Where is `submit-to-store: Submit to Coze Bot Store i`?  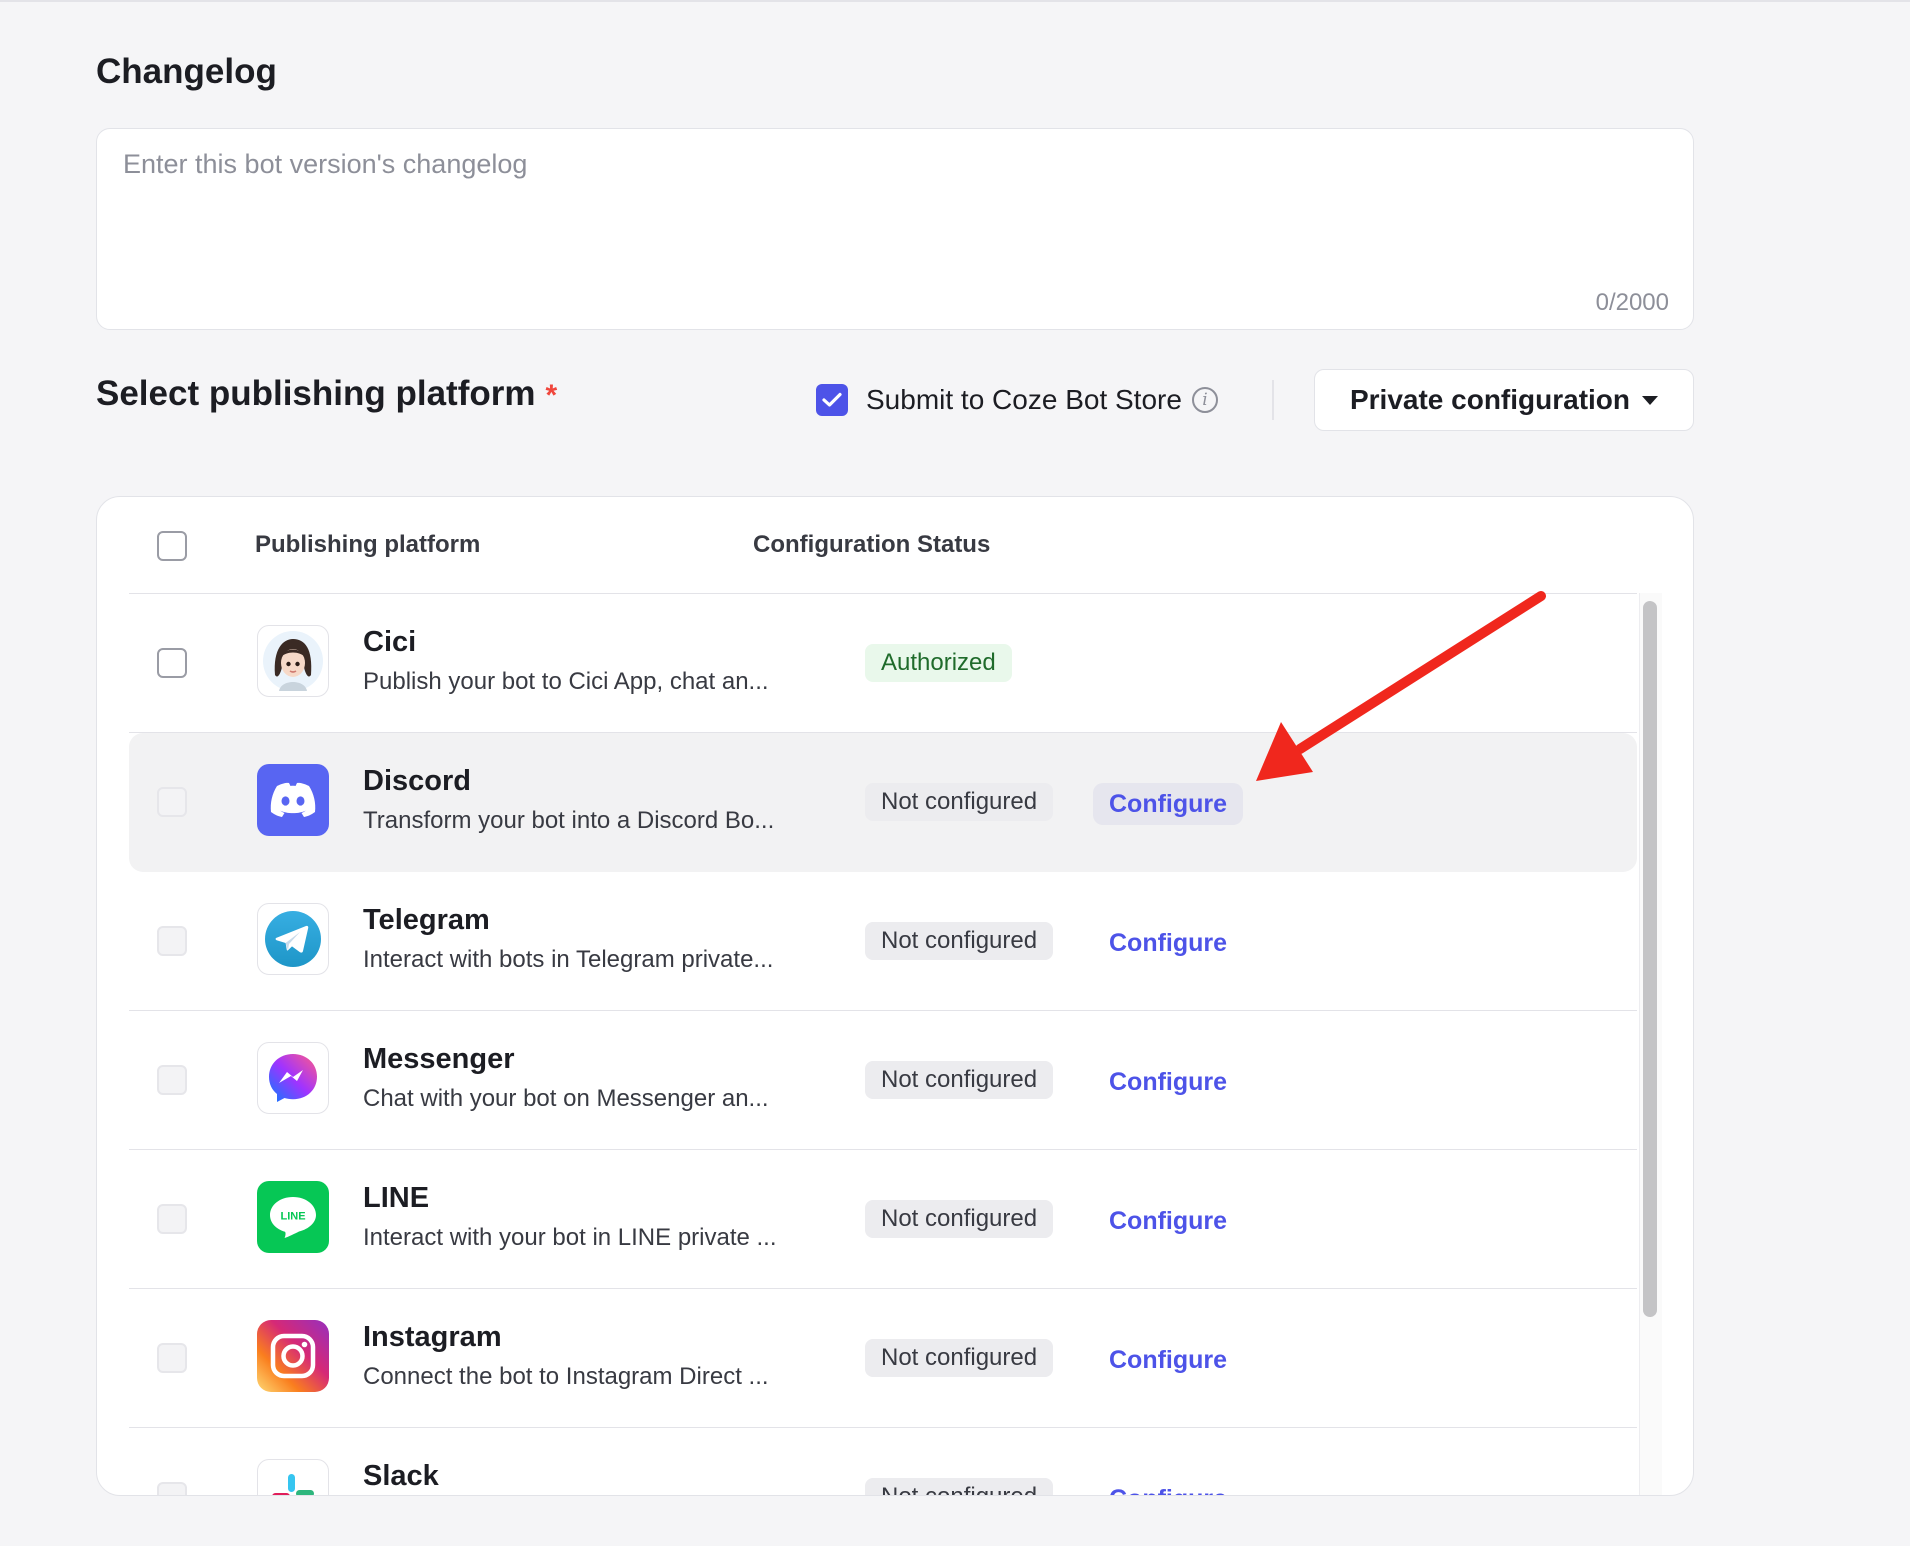
submit-to-store: Submit to Coze Bot Store i is located at coordinates (1017, 400).